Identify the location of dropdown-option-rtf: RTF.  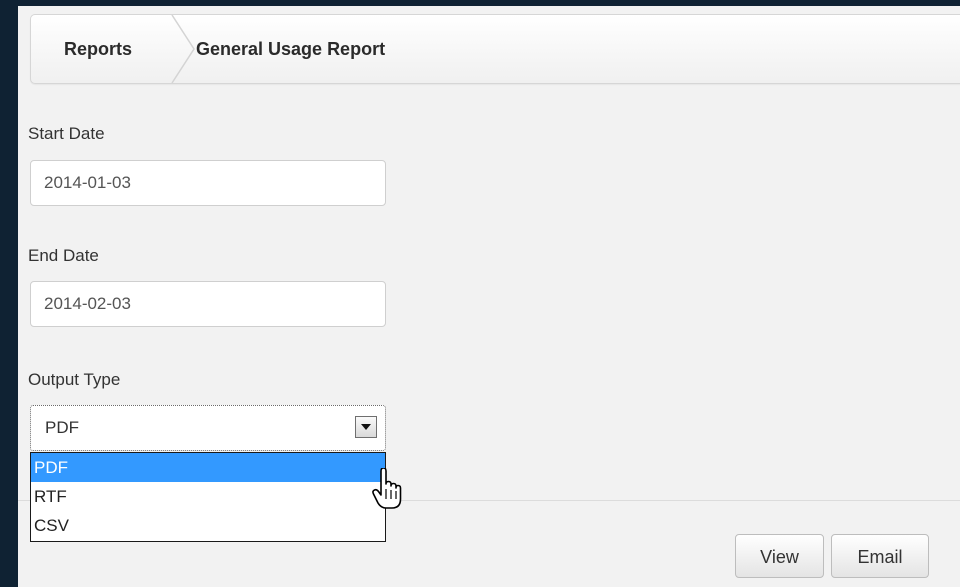
(208, 496).